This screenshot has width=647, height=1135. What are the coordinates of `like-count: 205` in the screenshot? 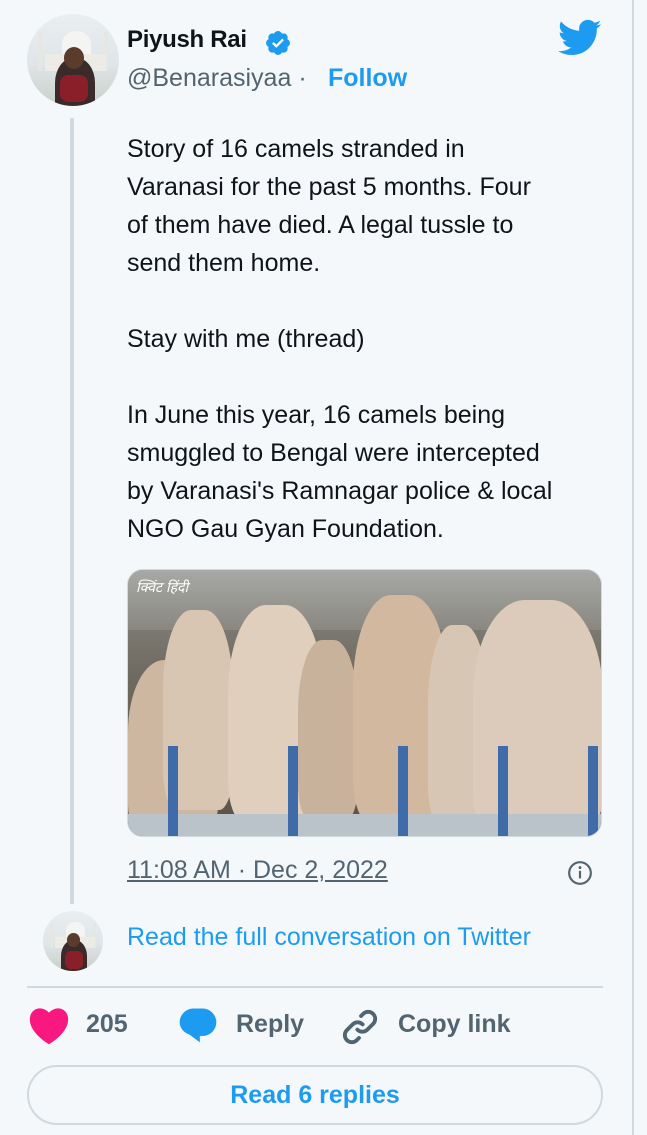 It's located at (107, 1024).